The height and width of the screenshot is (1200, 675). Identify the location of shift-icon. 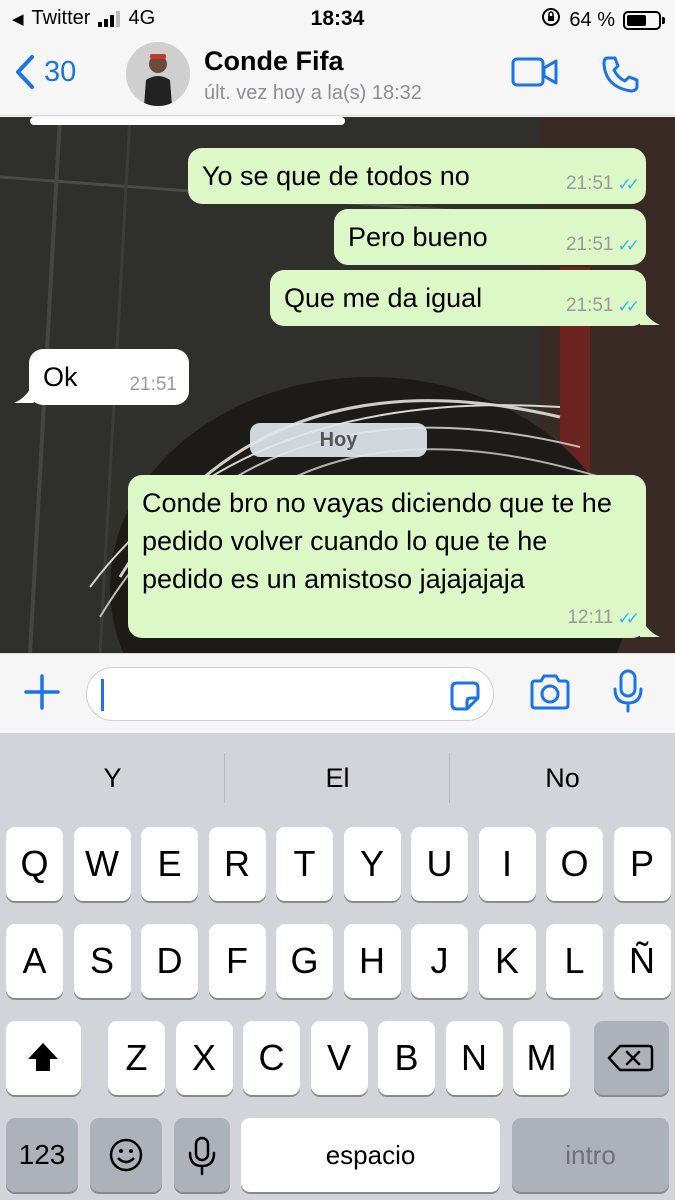
(43, 1057).